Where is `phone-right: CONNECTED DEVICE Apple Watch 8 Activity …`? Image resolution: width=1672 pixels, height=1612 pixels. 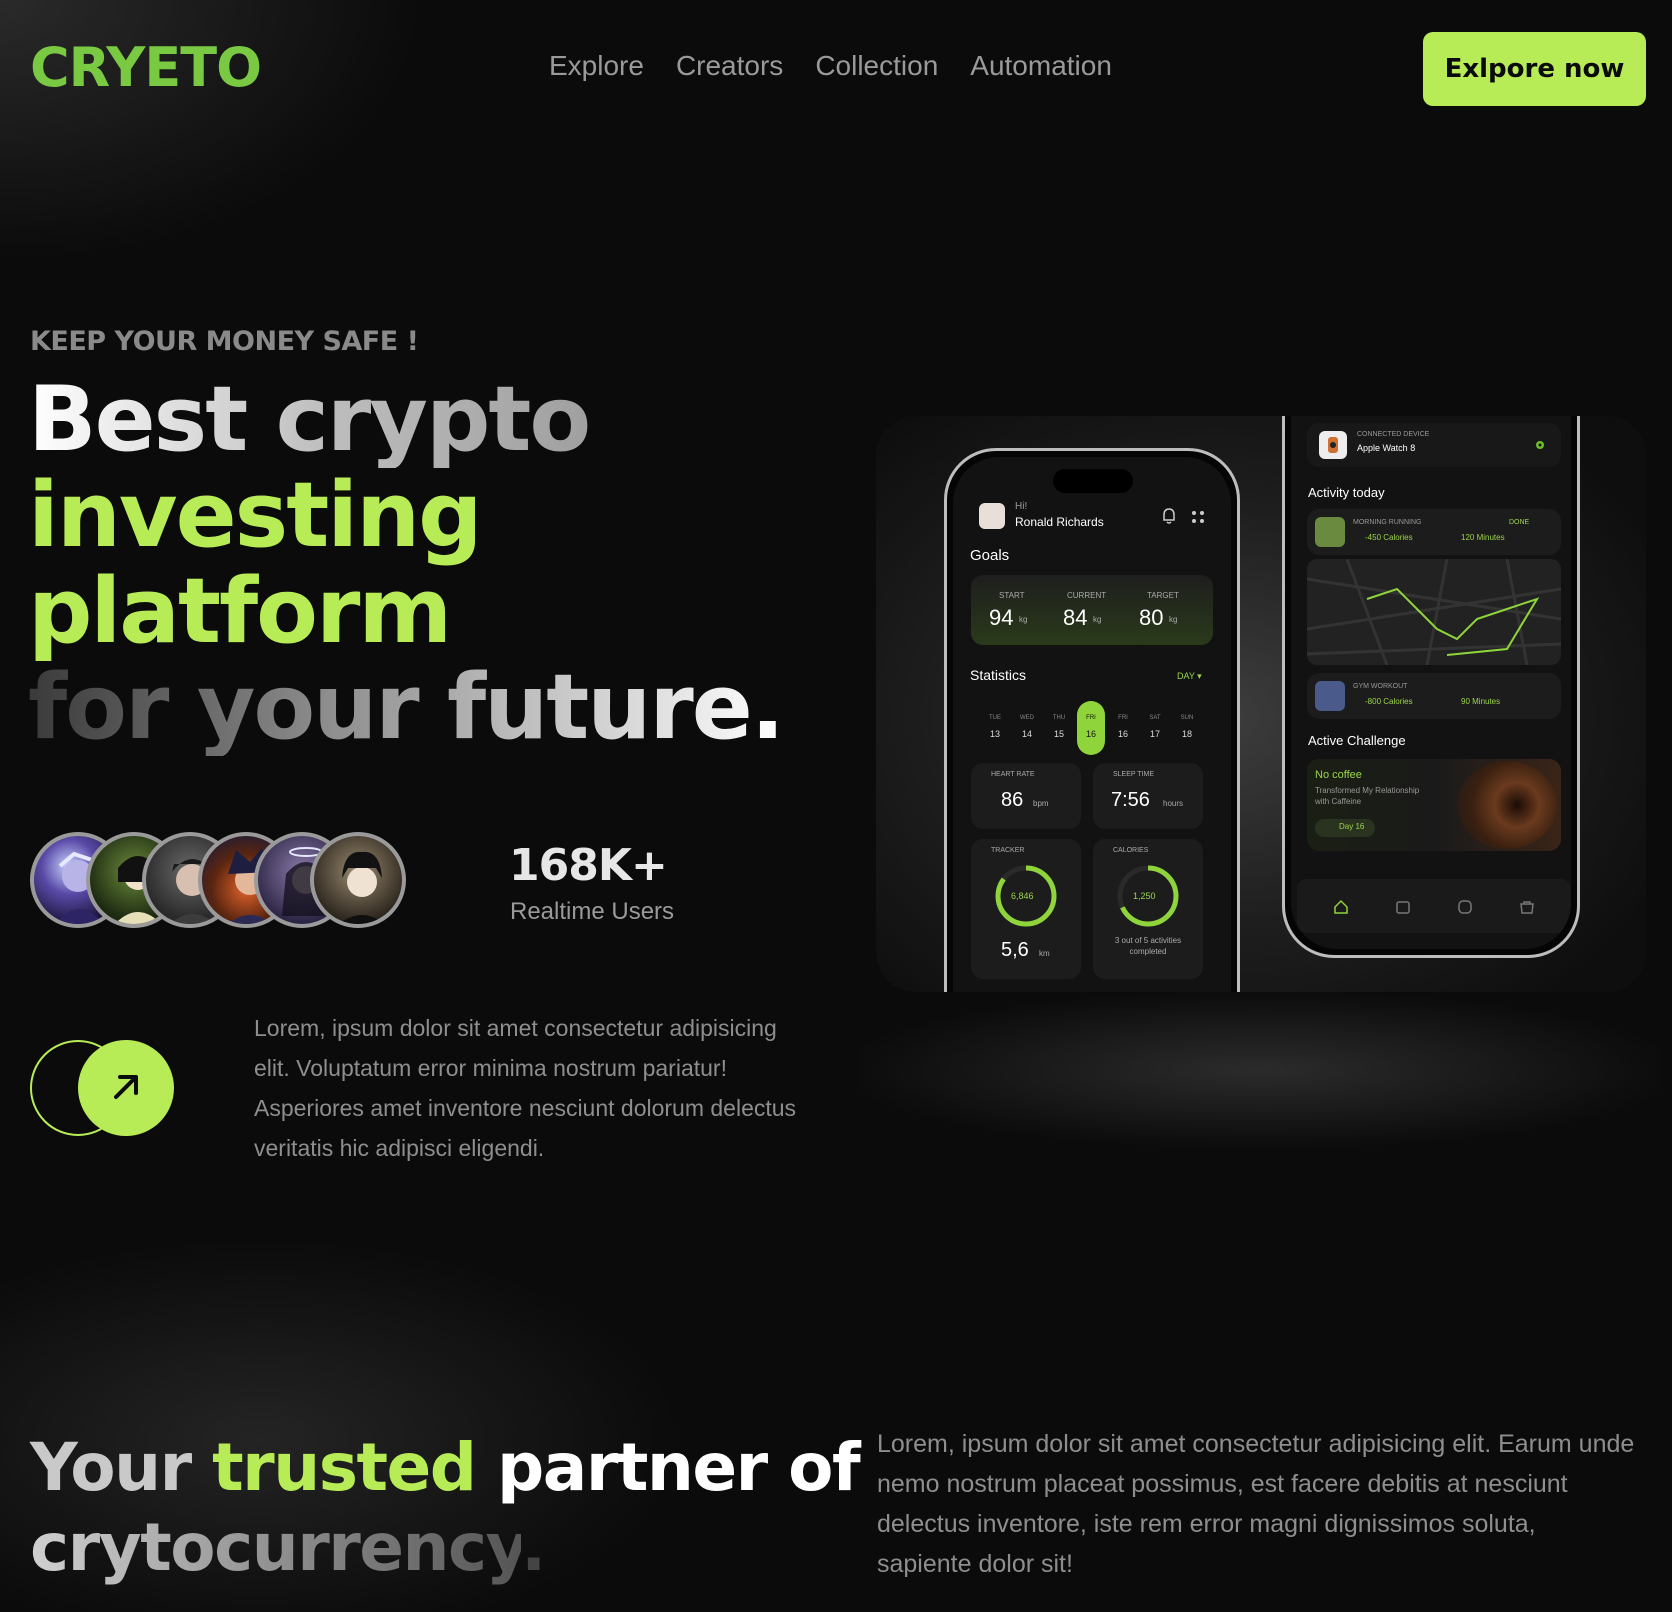 phone-right: CONNECTED DEVICE Apple Watch 8 Activity … is located at coordinates (1431, 687).